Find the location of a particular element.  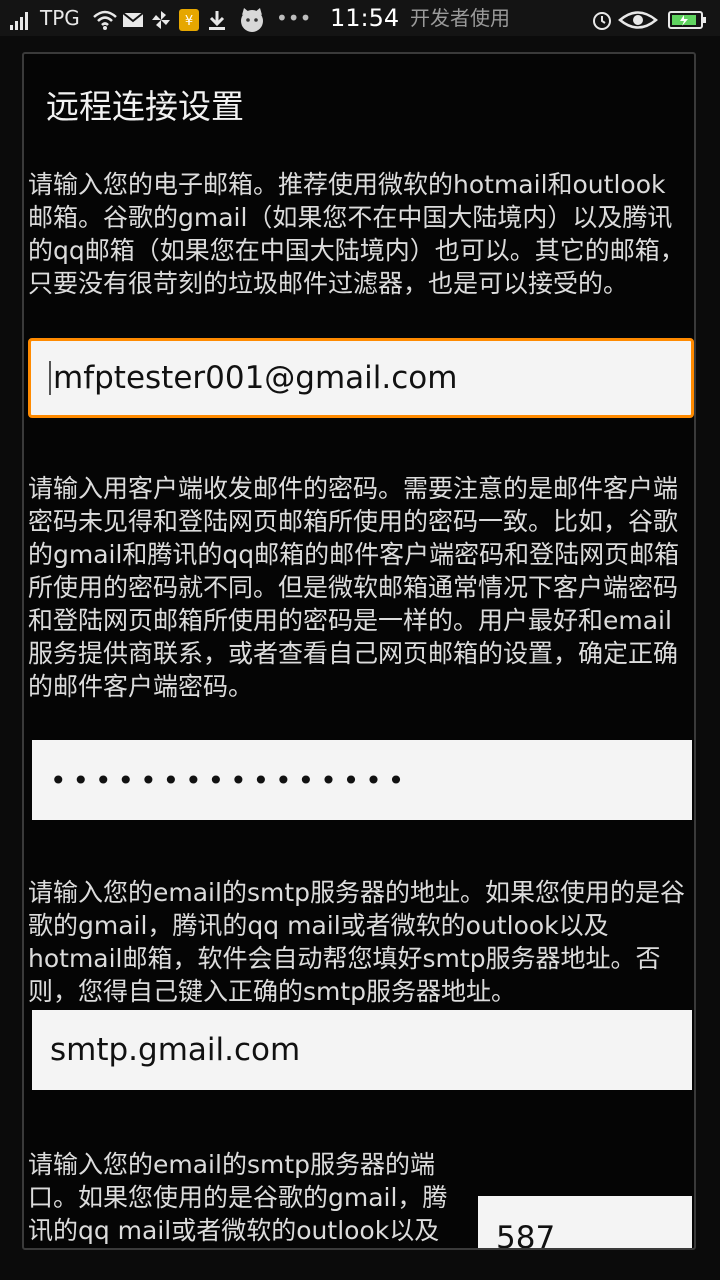

notification-text: 开发者使用 is located at coordinates (460, 18).